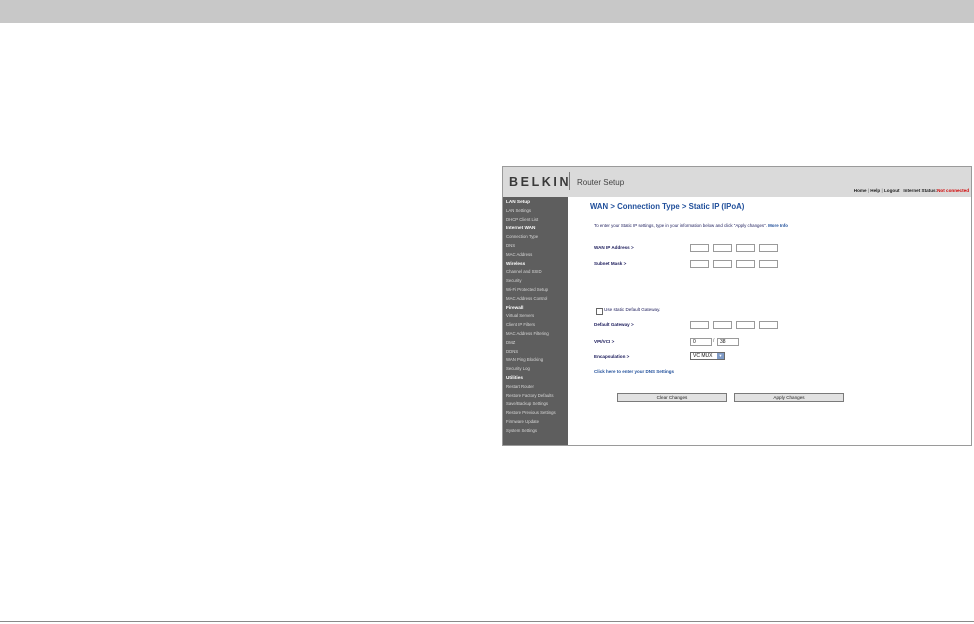  Describe the element at coordinates (535, 316) in the screenshot. I see `sidebar-item-virtual-servers: Virtual Servers` at that location.